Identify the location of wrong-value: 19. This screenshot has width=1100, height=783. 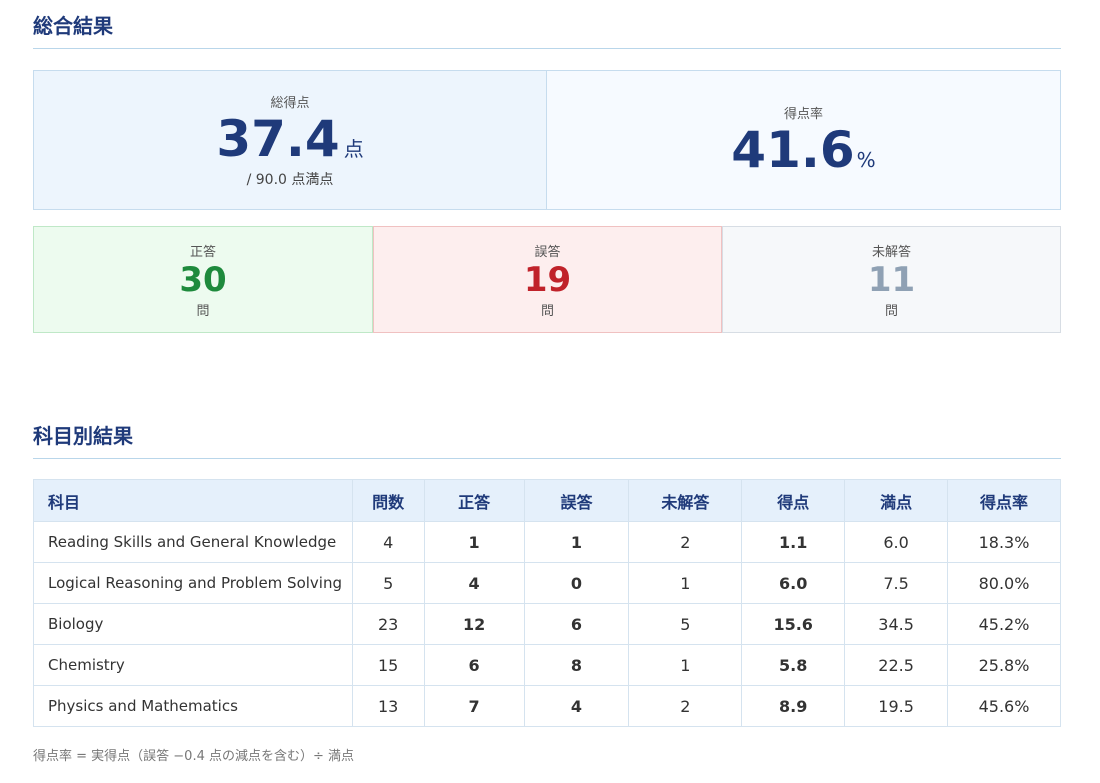
(547, 279).